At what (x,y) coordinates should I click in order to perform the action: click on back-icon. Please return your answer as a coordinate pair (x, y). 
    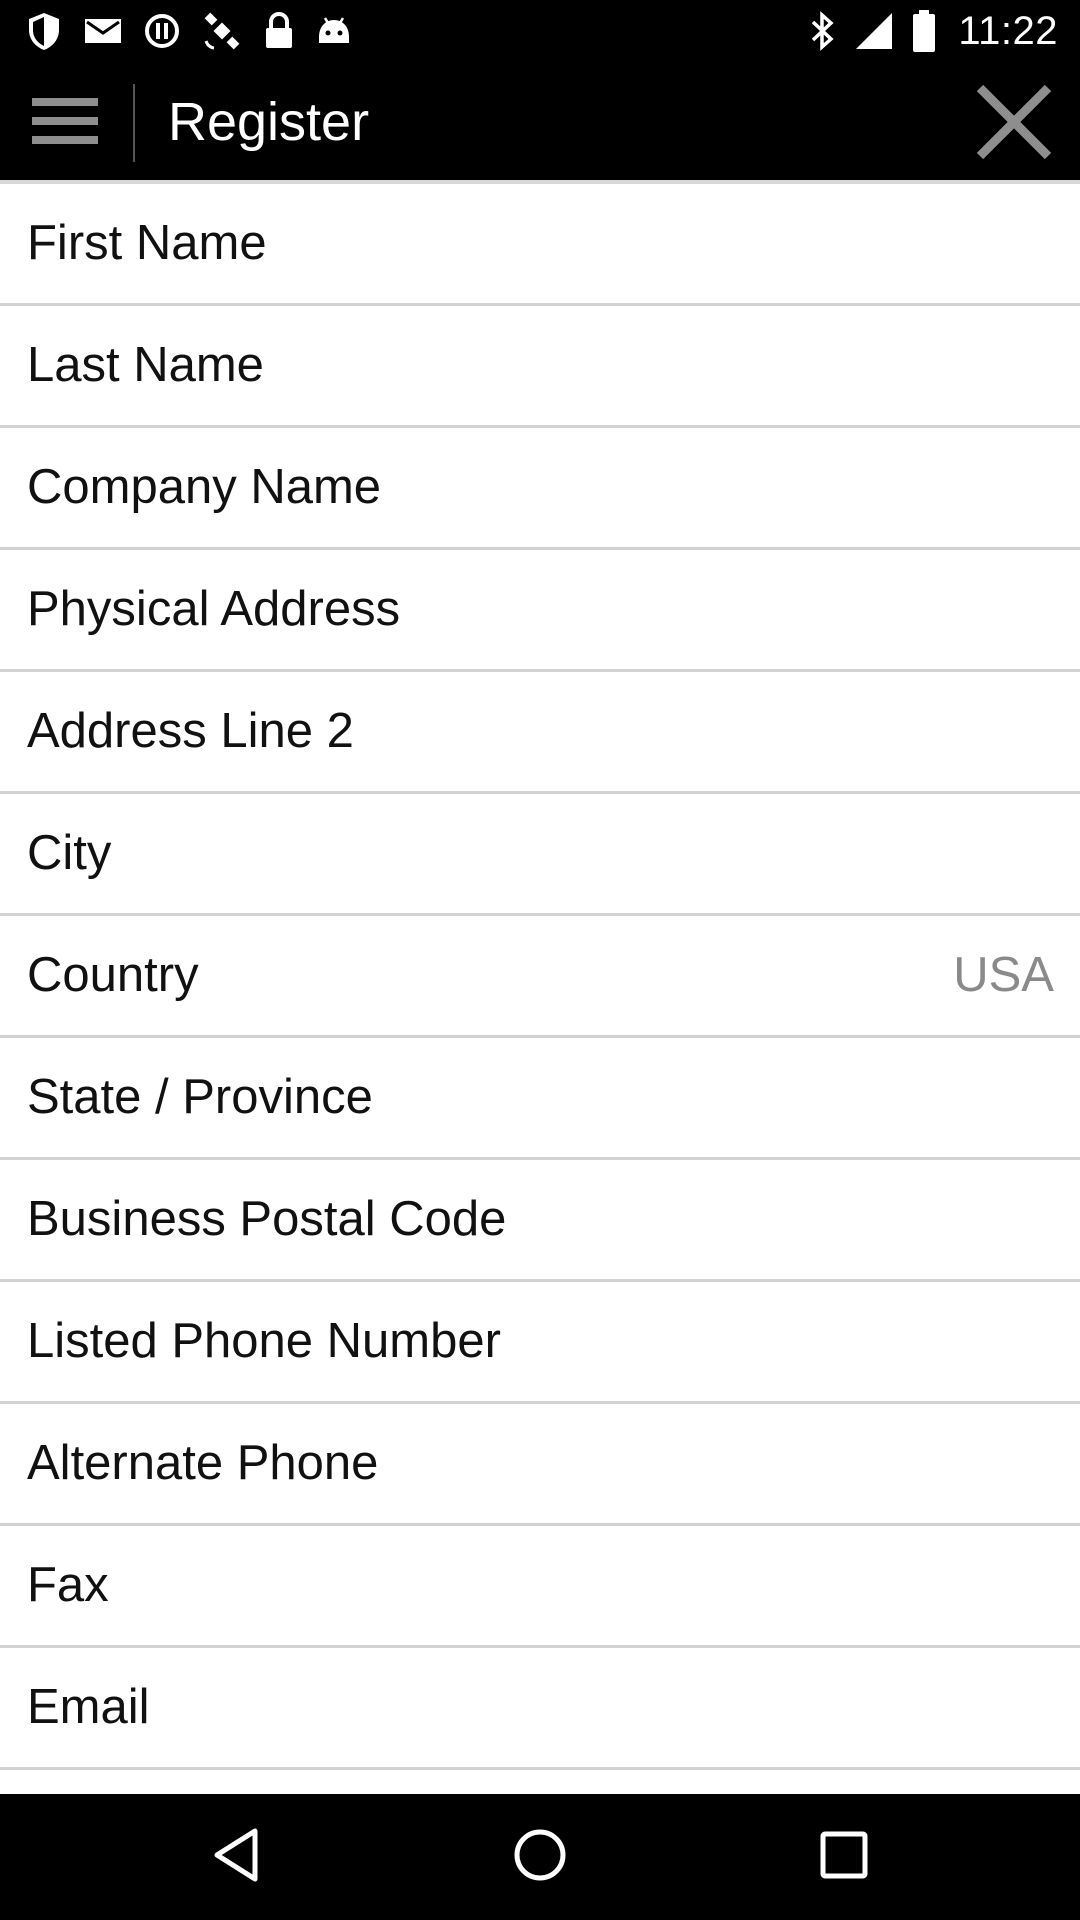
    Looking at the image, I should click on (236, 1857).